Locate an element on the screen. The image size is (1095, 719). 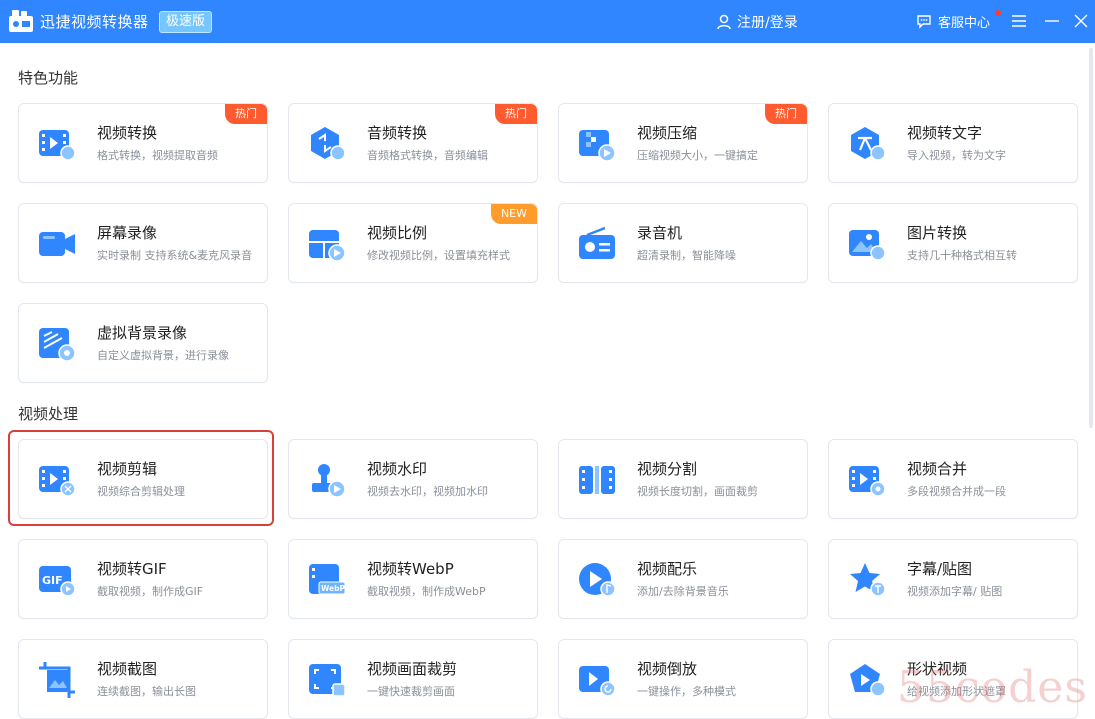
watermark: 55codes is located at coordinates (992, 687).